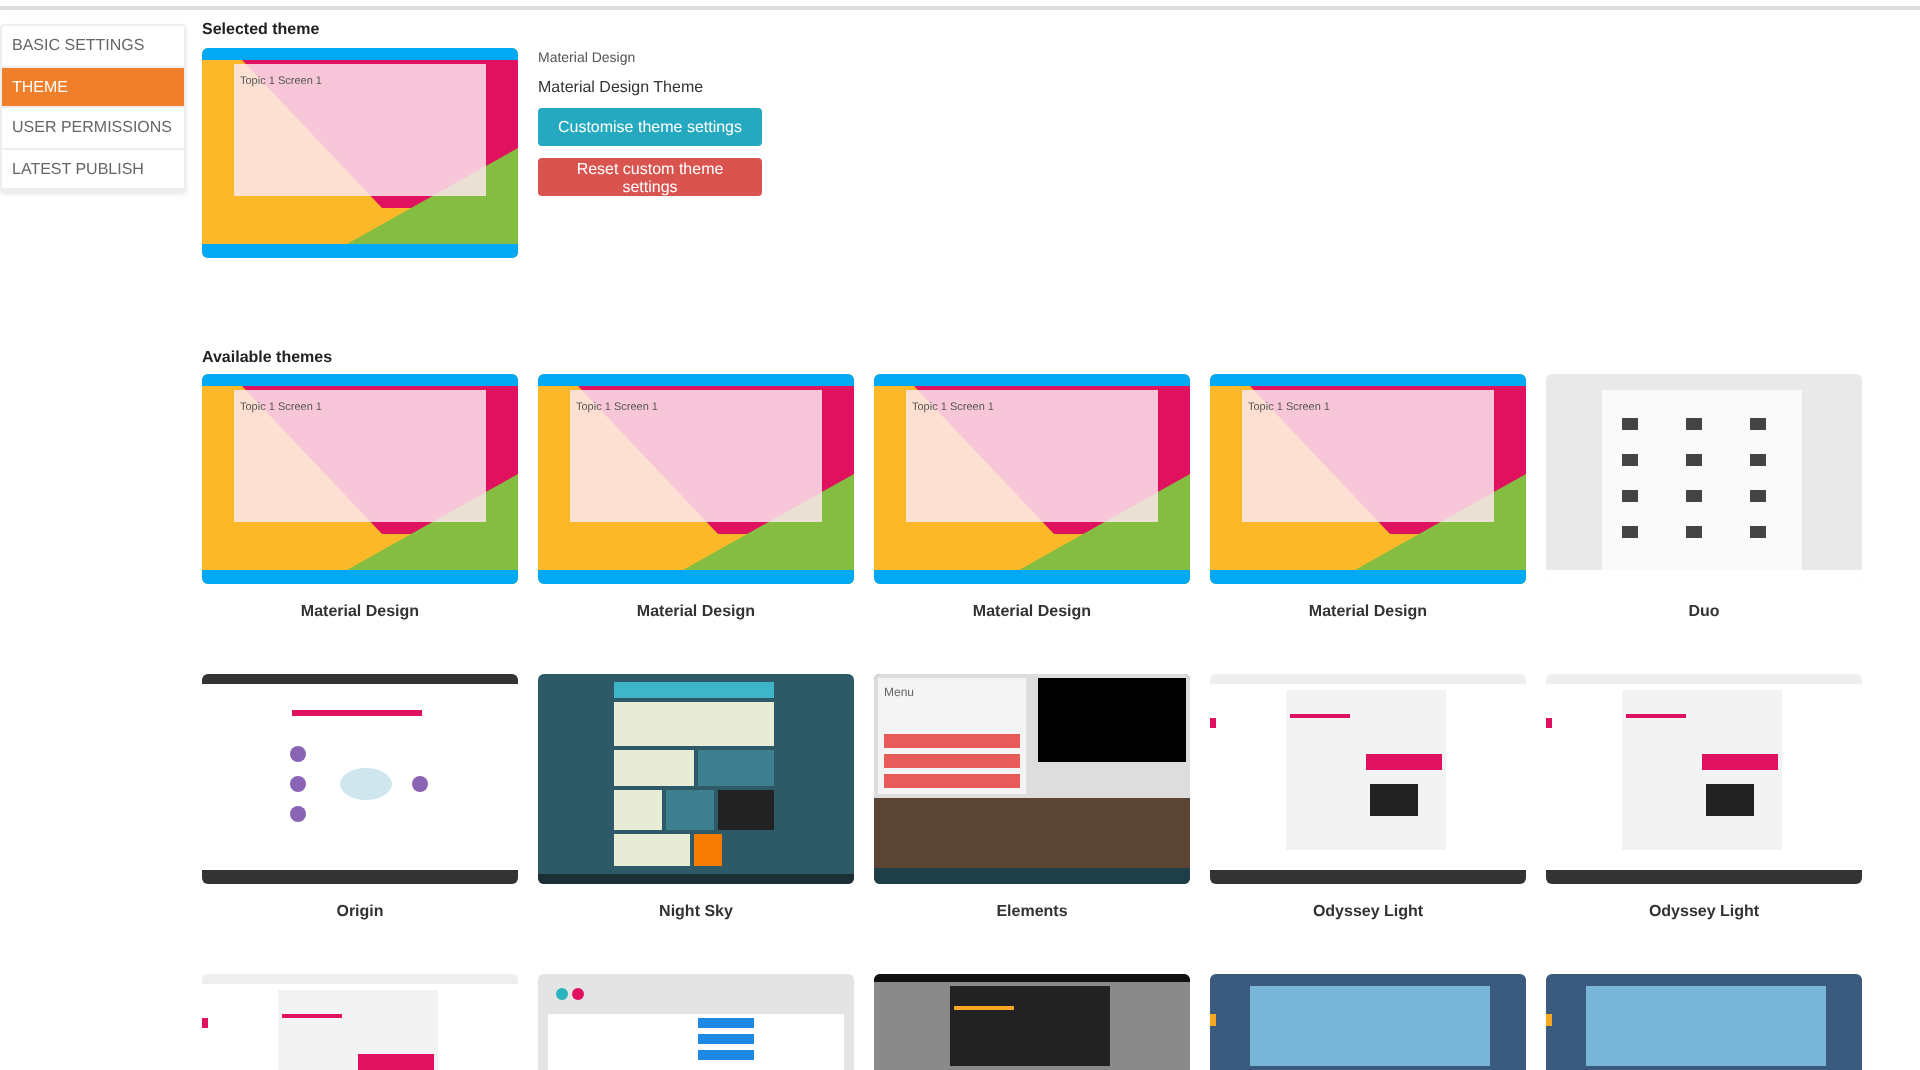  I want to click on theme-description: Material Design Theme, so click(621, 87).